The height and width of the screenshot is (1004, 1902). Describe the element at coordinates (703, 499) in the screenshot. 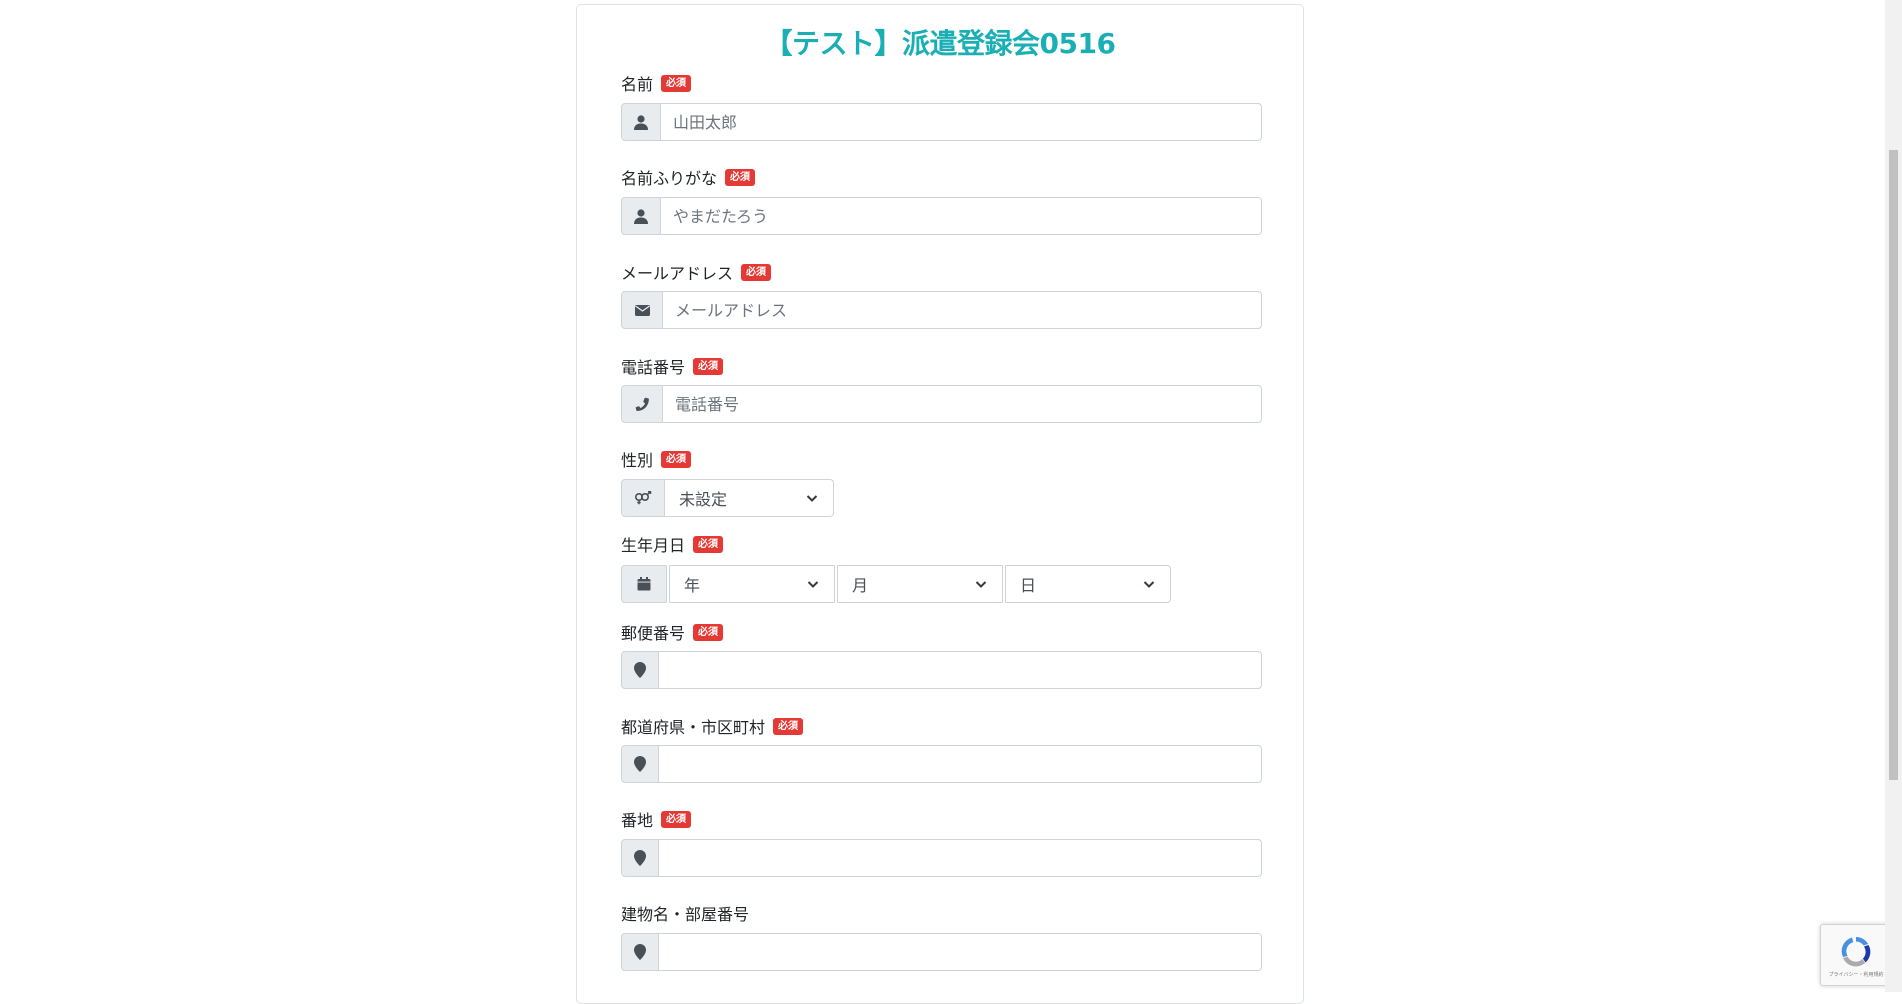

I see `gender-select-value: 未設定` at that location.